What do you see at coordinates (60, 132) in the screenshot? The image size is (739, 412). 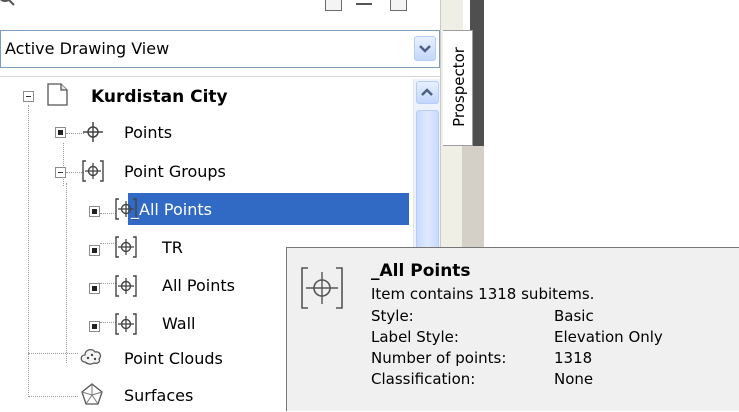 I see `points-expand-toggle` at bounding box center [60, 132].